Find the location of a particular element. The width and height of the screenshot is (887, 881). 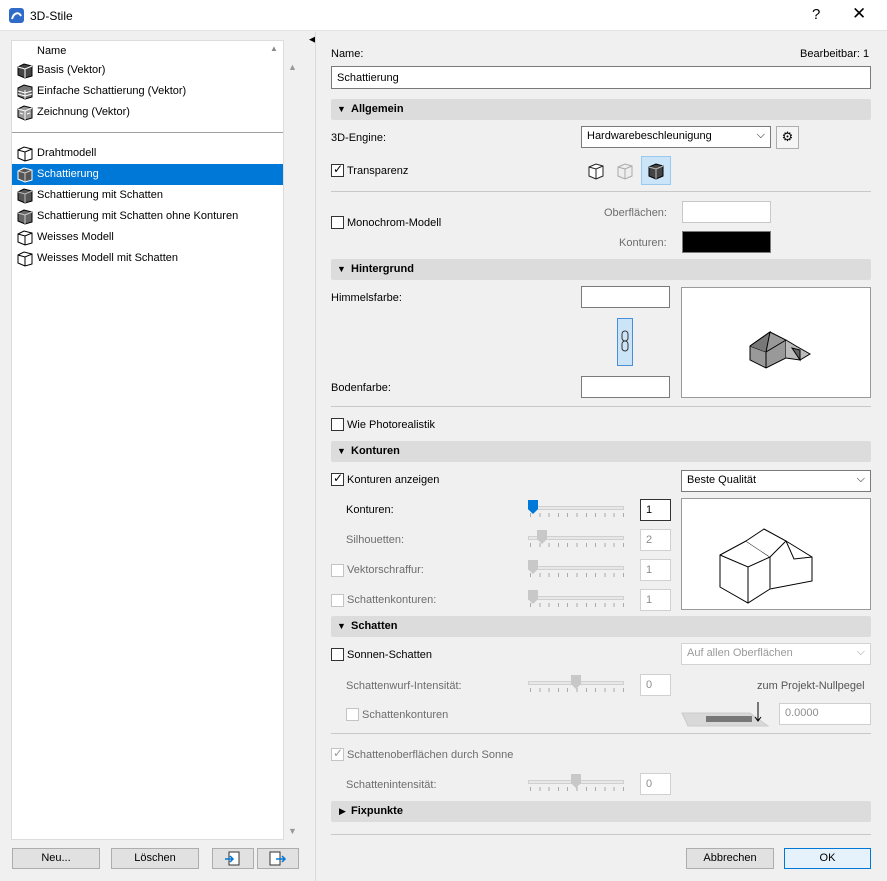

shadow-intensity2-slider is located at coordinates (576, 782).